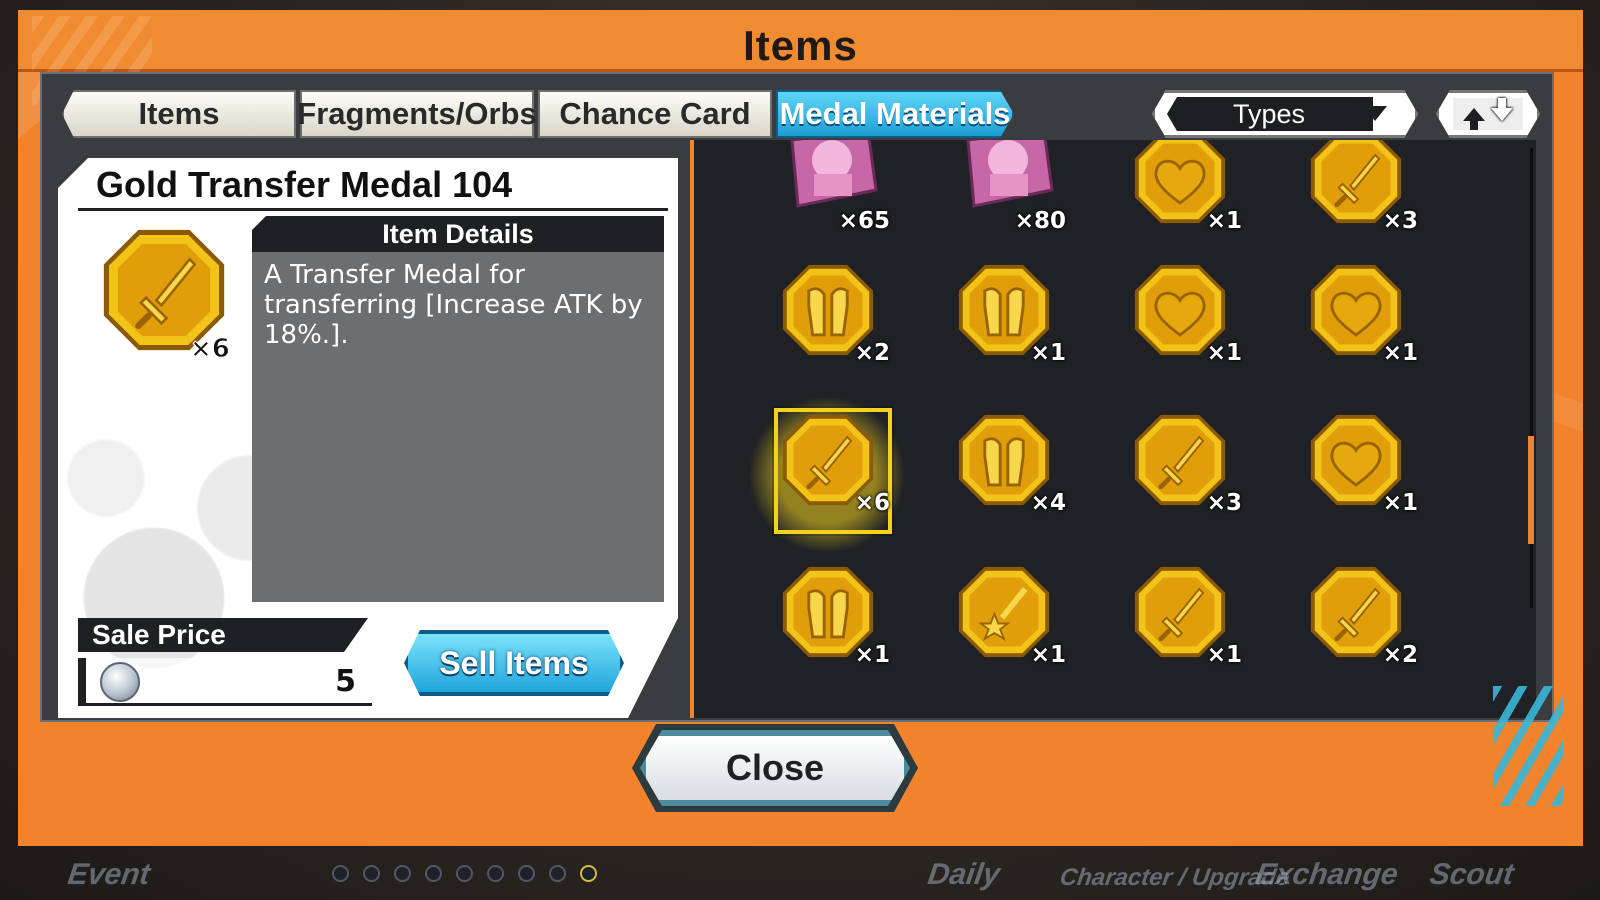  I want to click on item-quantity: ×6, so click(210, 349).